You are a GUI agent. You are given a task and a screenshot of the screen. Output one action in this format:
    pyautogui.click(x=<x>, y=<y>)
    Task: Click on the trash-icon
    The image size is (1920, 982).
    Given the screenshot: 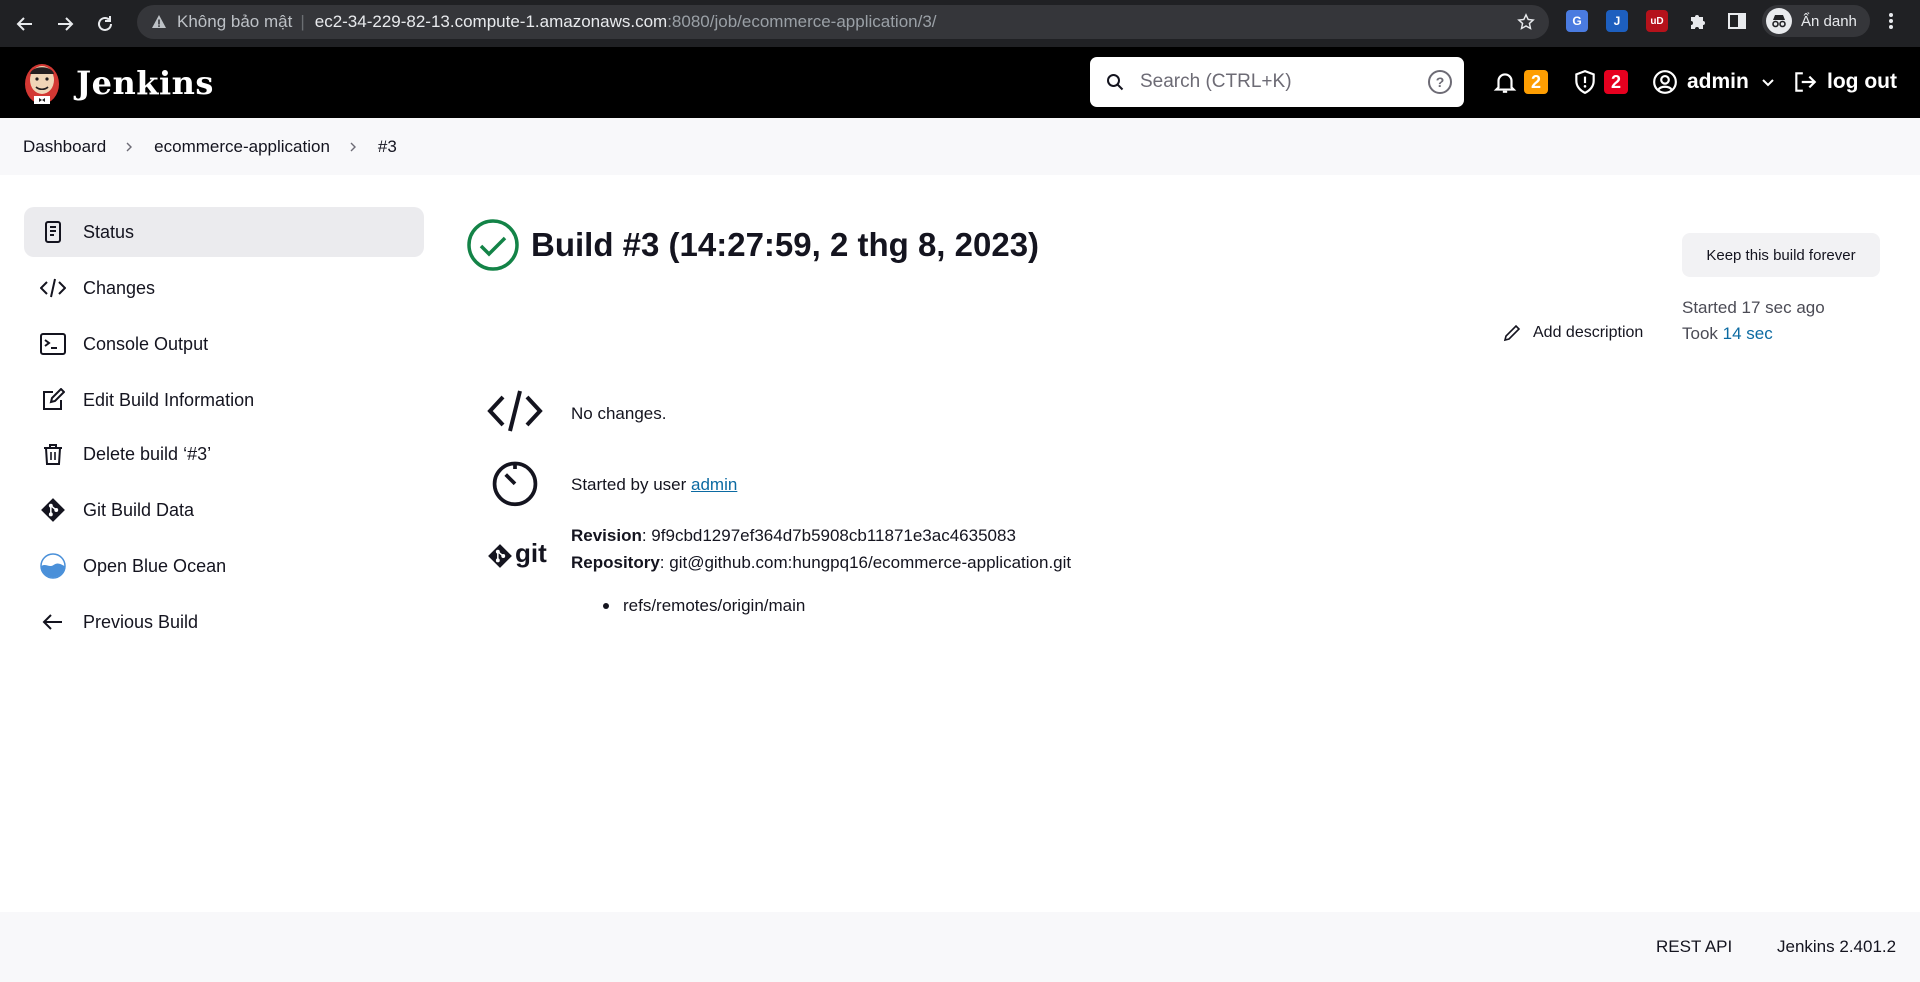 What is the action you would take?
    pyautogui.click(x=53, y=454)
    